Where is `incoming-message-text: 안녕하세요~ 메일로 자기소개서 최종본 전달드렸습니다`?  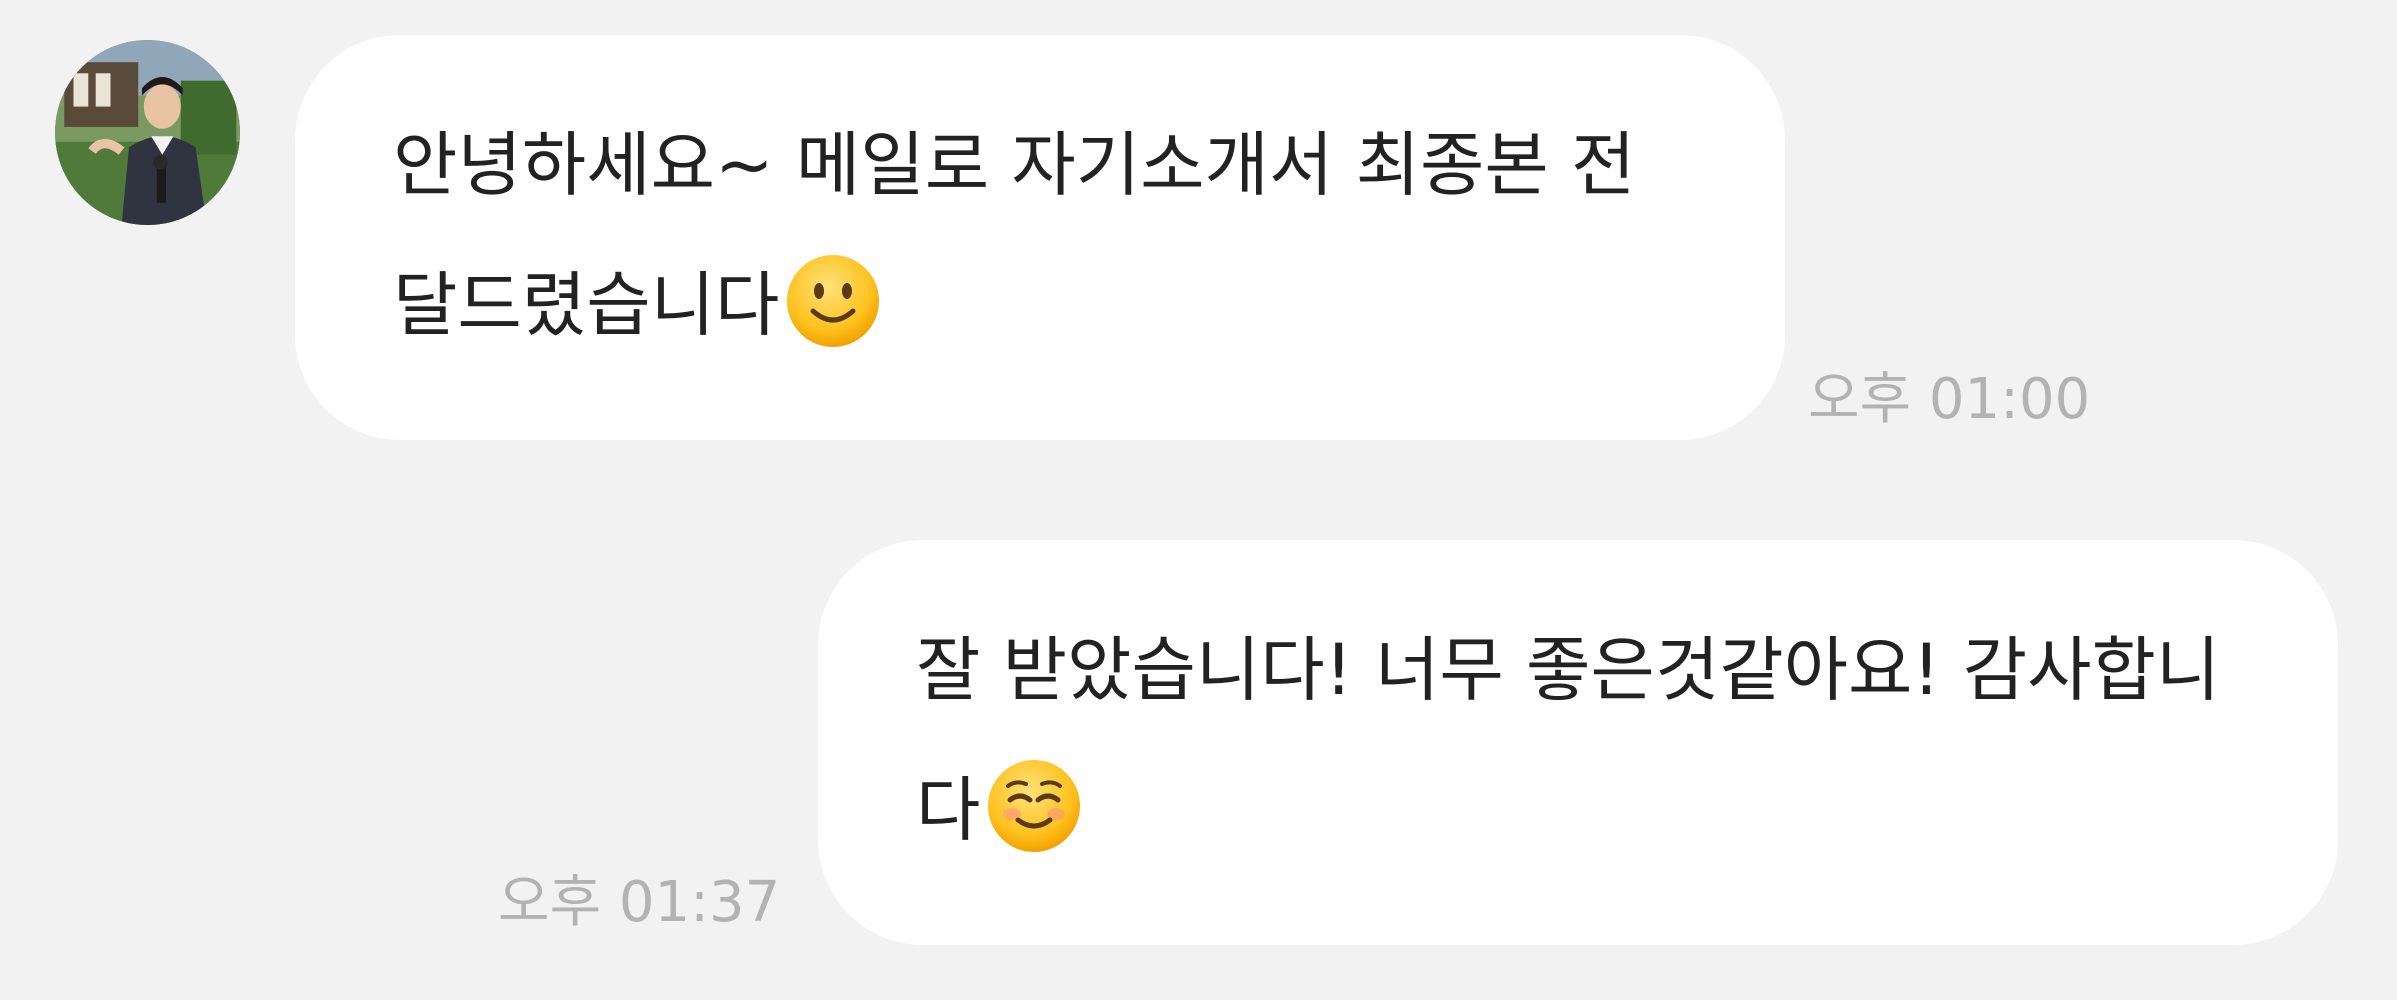
incoming-message-text: 안녕하세요~ 메일로 자기소개서 최종본 전달드렸습니다 is located at coordinates (1014, 235).